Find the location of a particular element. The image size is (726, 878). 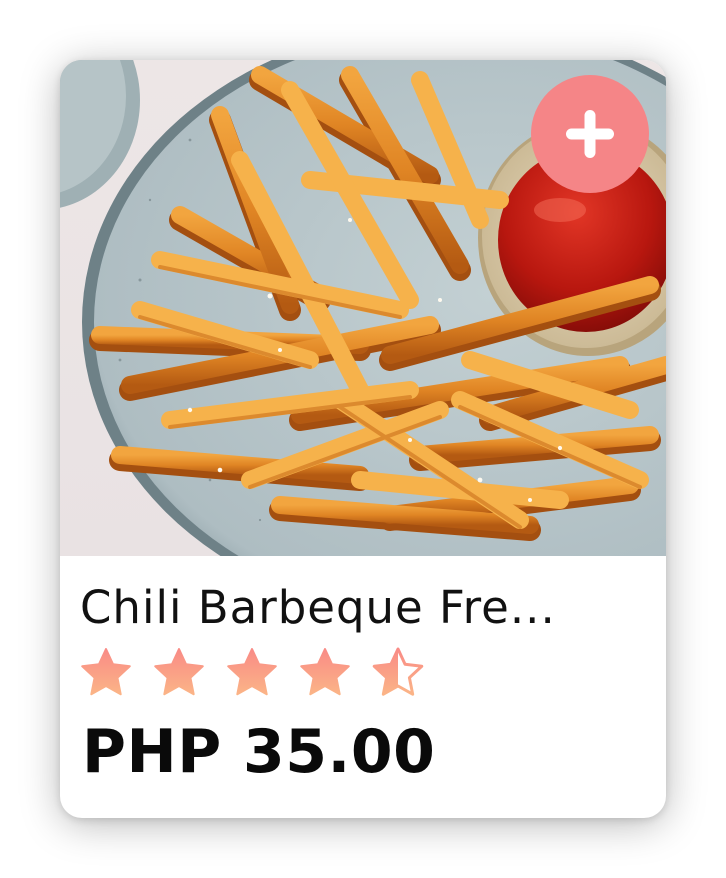

star-half-icon is located at coordinates (398, 671).